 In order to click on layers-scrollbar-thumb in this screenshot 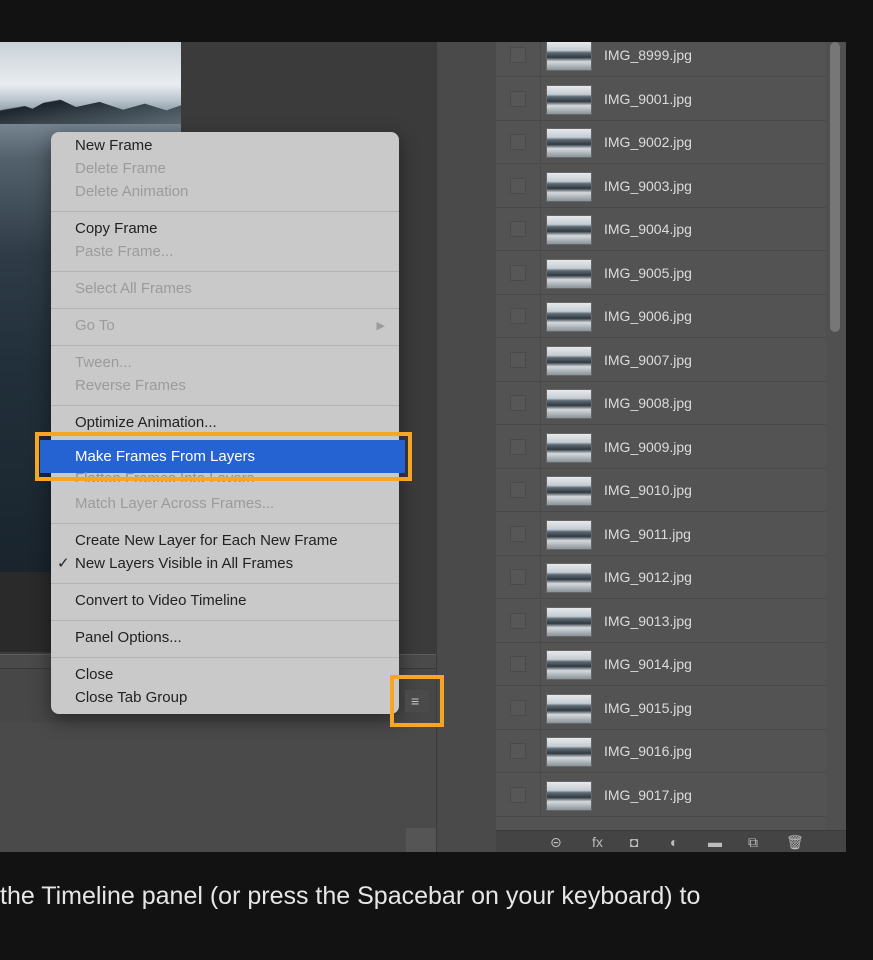, I will do `click(835, 187)`.